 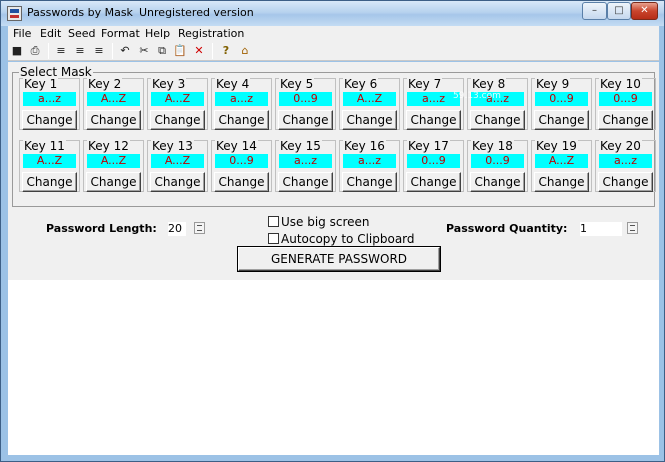 I want to click on toolbar-separator, so click(x=212, y=51).